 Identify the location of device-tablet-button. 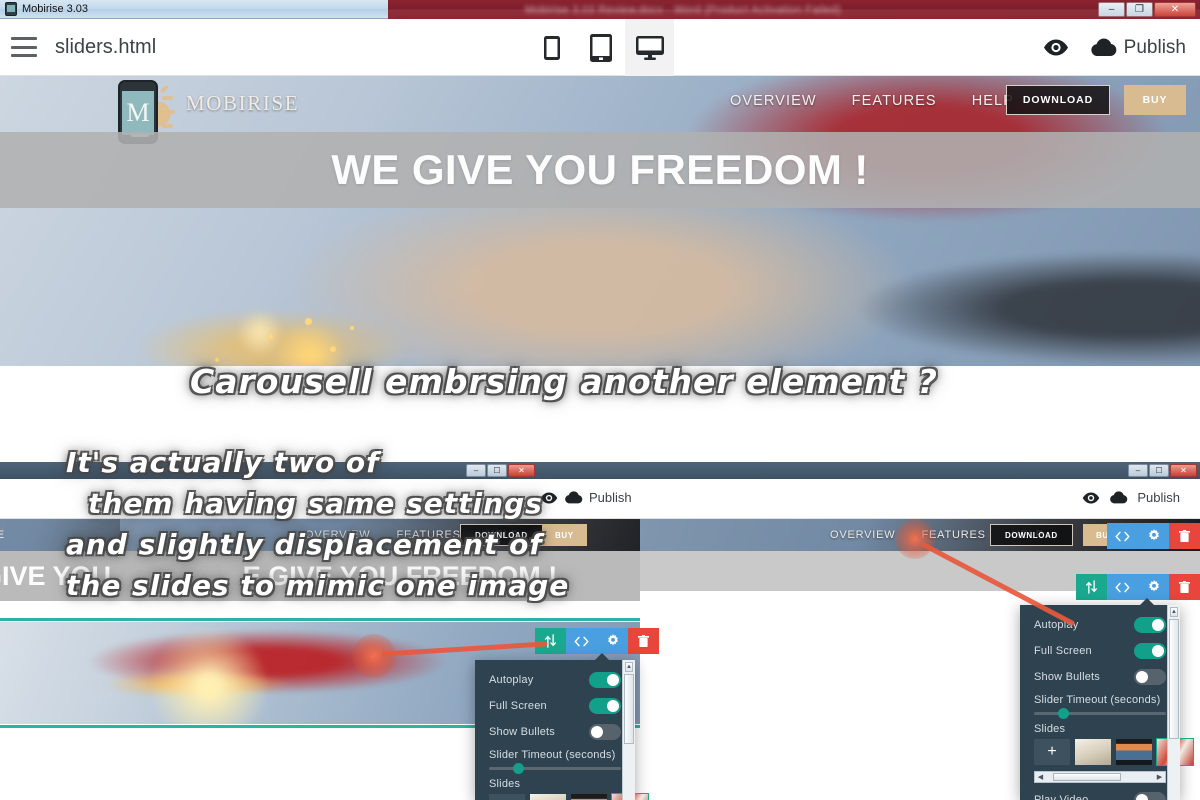
(600, 47).